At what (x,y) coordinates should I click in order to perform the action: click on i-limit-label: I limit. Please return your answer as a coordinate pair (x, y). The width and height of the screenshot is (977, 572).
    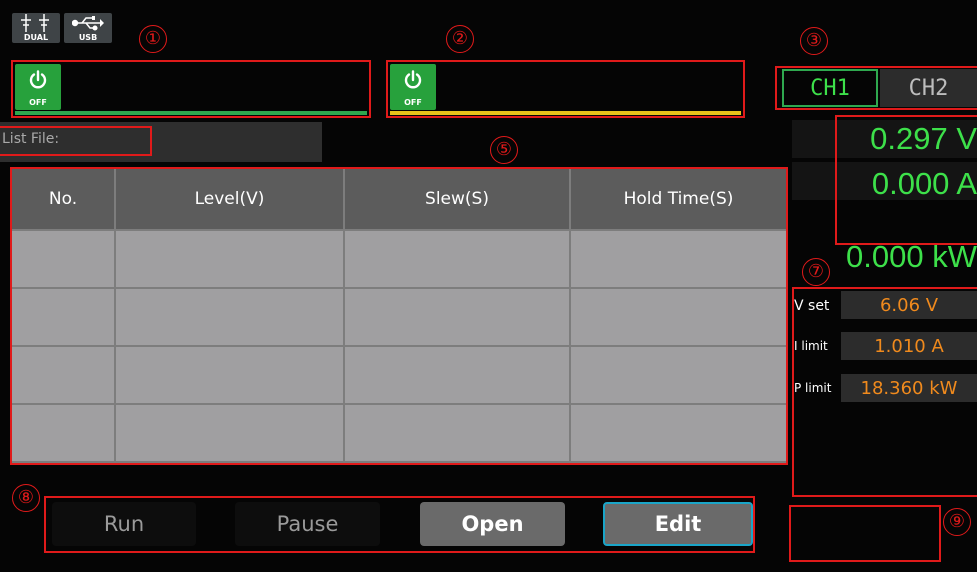
    Looking at the image, I should click on (811, 346).